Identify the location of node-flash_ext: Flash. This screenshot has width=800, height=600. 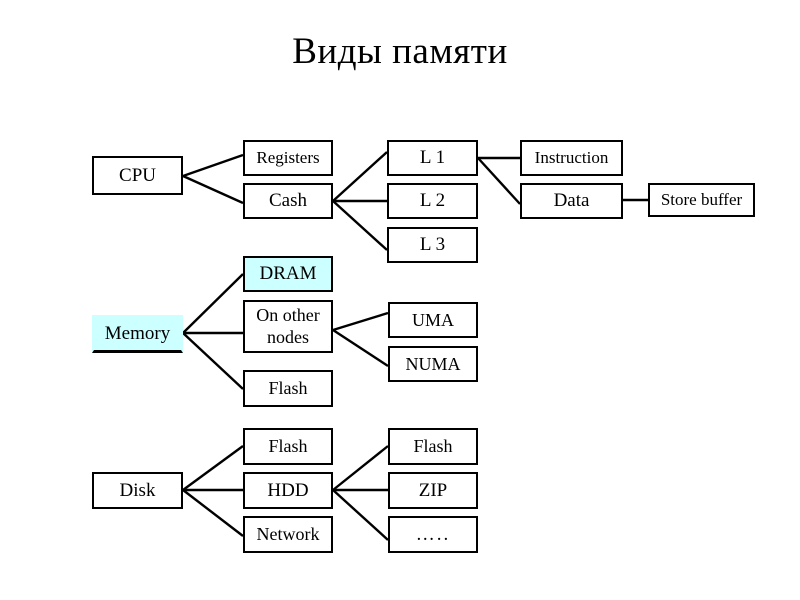
(433, 446).